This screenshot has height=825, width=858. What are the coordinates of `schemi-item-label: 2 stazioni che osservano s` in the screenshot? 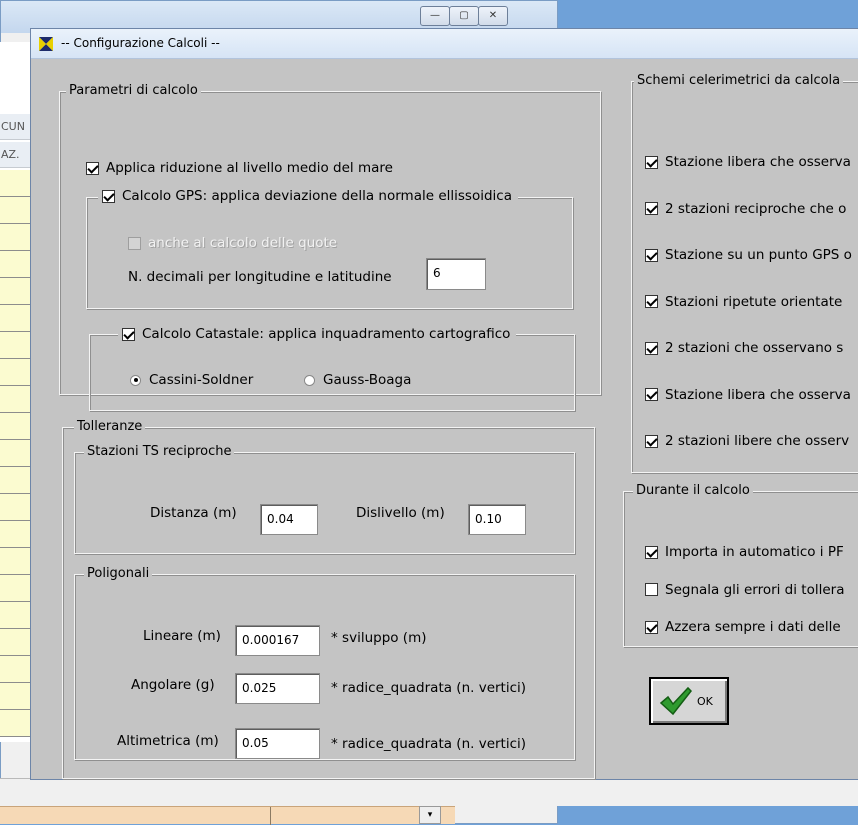 It's located at (754, 348).